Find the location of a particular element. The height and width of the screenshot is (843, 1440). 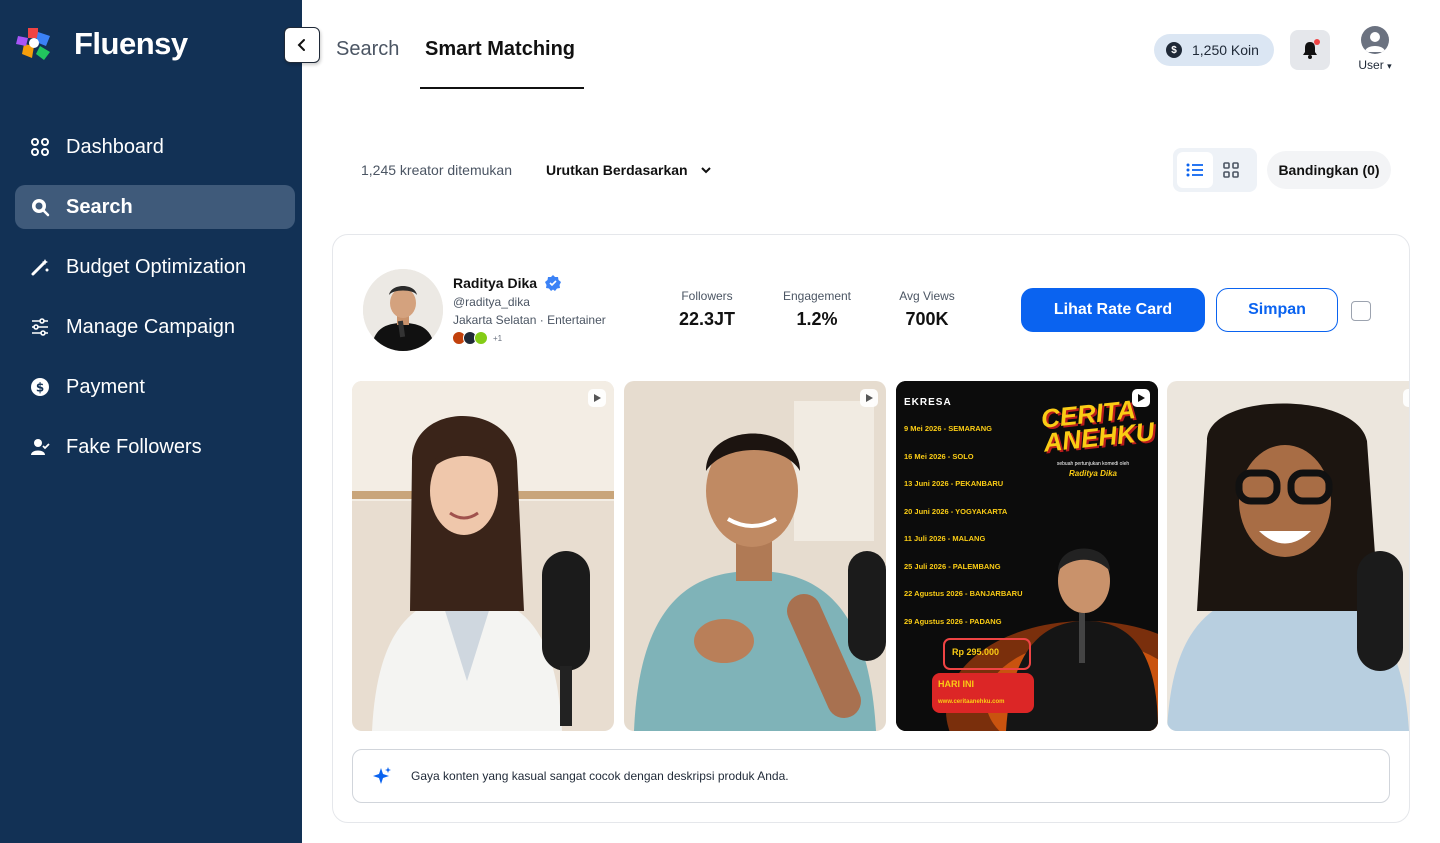

view-rate-card-button: Lihat Rate Card is located at coordinates (1113, 310).